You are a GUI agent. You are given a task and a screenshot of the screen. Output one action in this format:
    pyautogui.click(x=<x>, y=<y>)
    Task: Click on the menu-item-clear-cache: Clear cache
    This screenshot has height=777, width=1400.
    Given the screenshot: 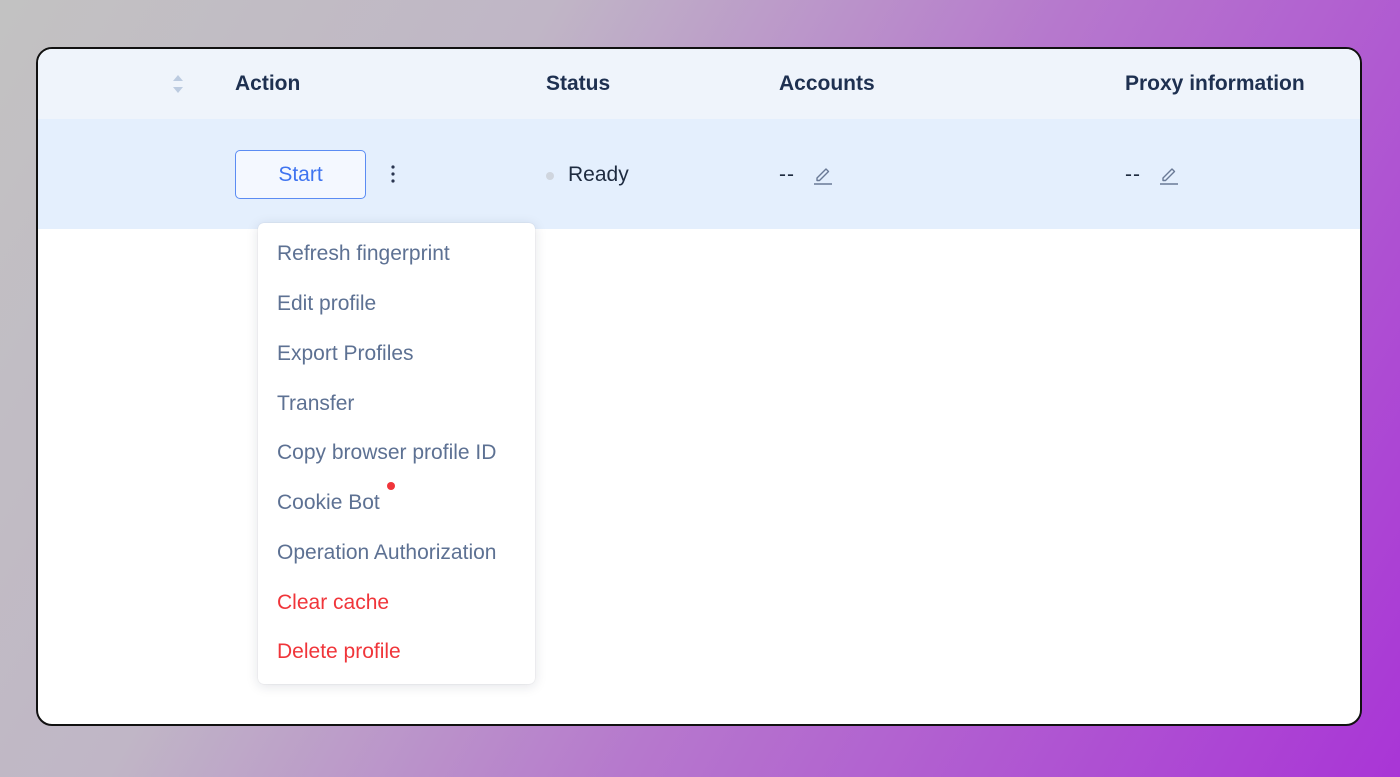 What is the action you would take?
    pyautogui.click(x=333, y=603)
    